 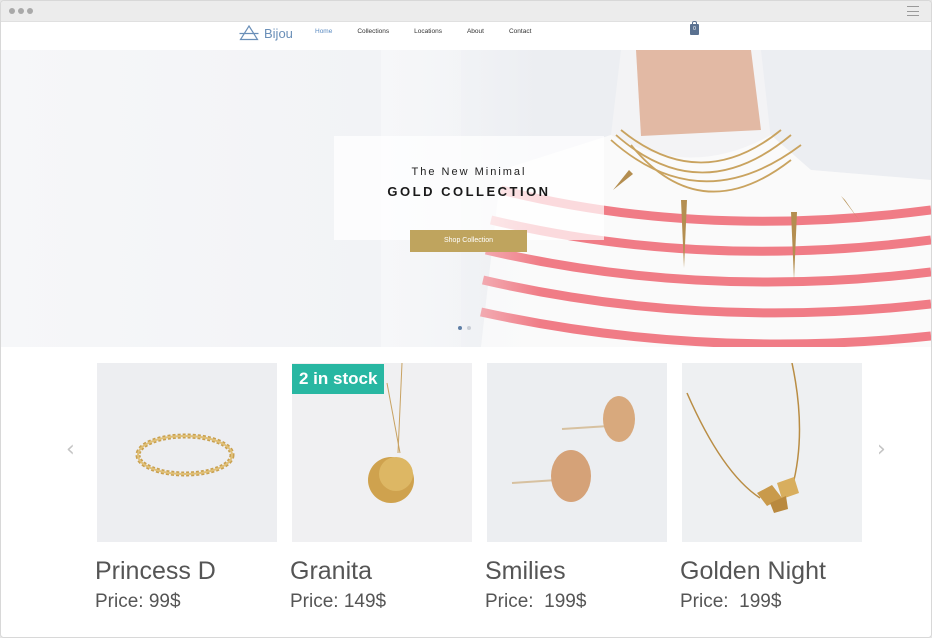 What do you see at coordinates (884, 450) in the screenshot?
I see `chevron-right-icon: ›` at bounding box center [884, 450].